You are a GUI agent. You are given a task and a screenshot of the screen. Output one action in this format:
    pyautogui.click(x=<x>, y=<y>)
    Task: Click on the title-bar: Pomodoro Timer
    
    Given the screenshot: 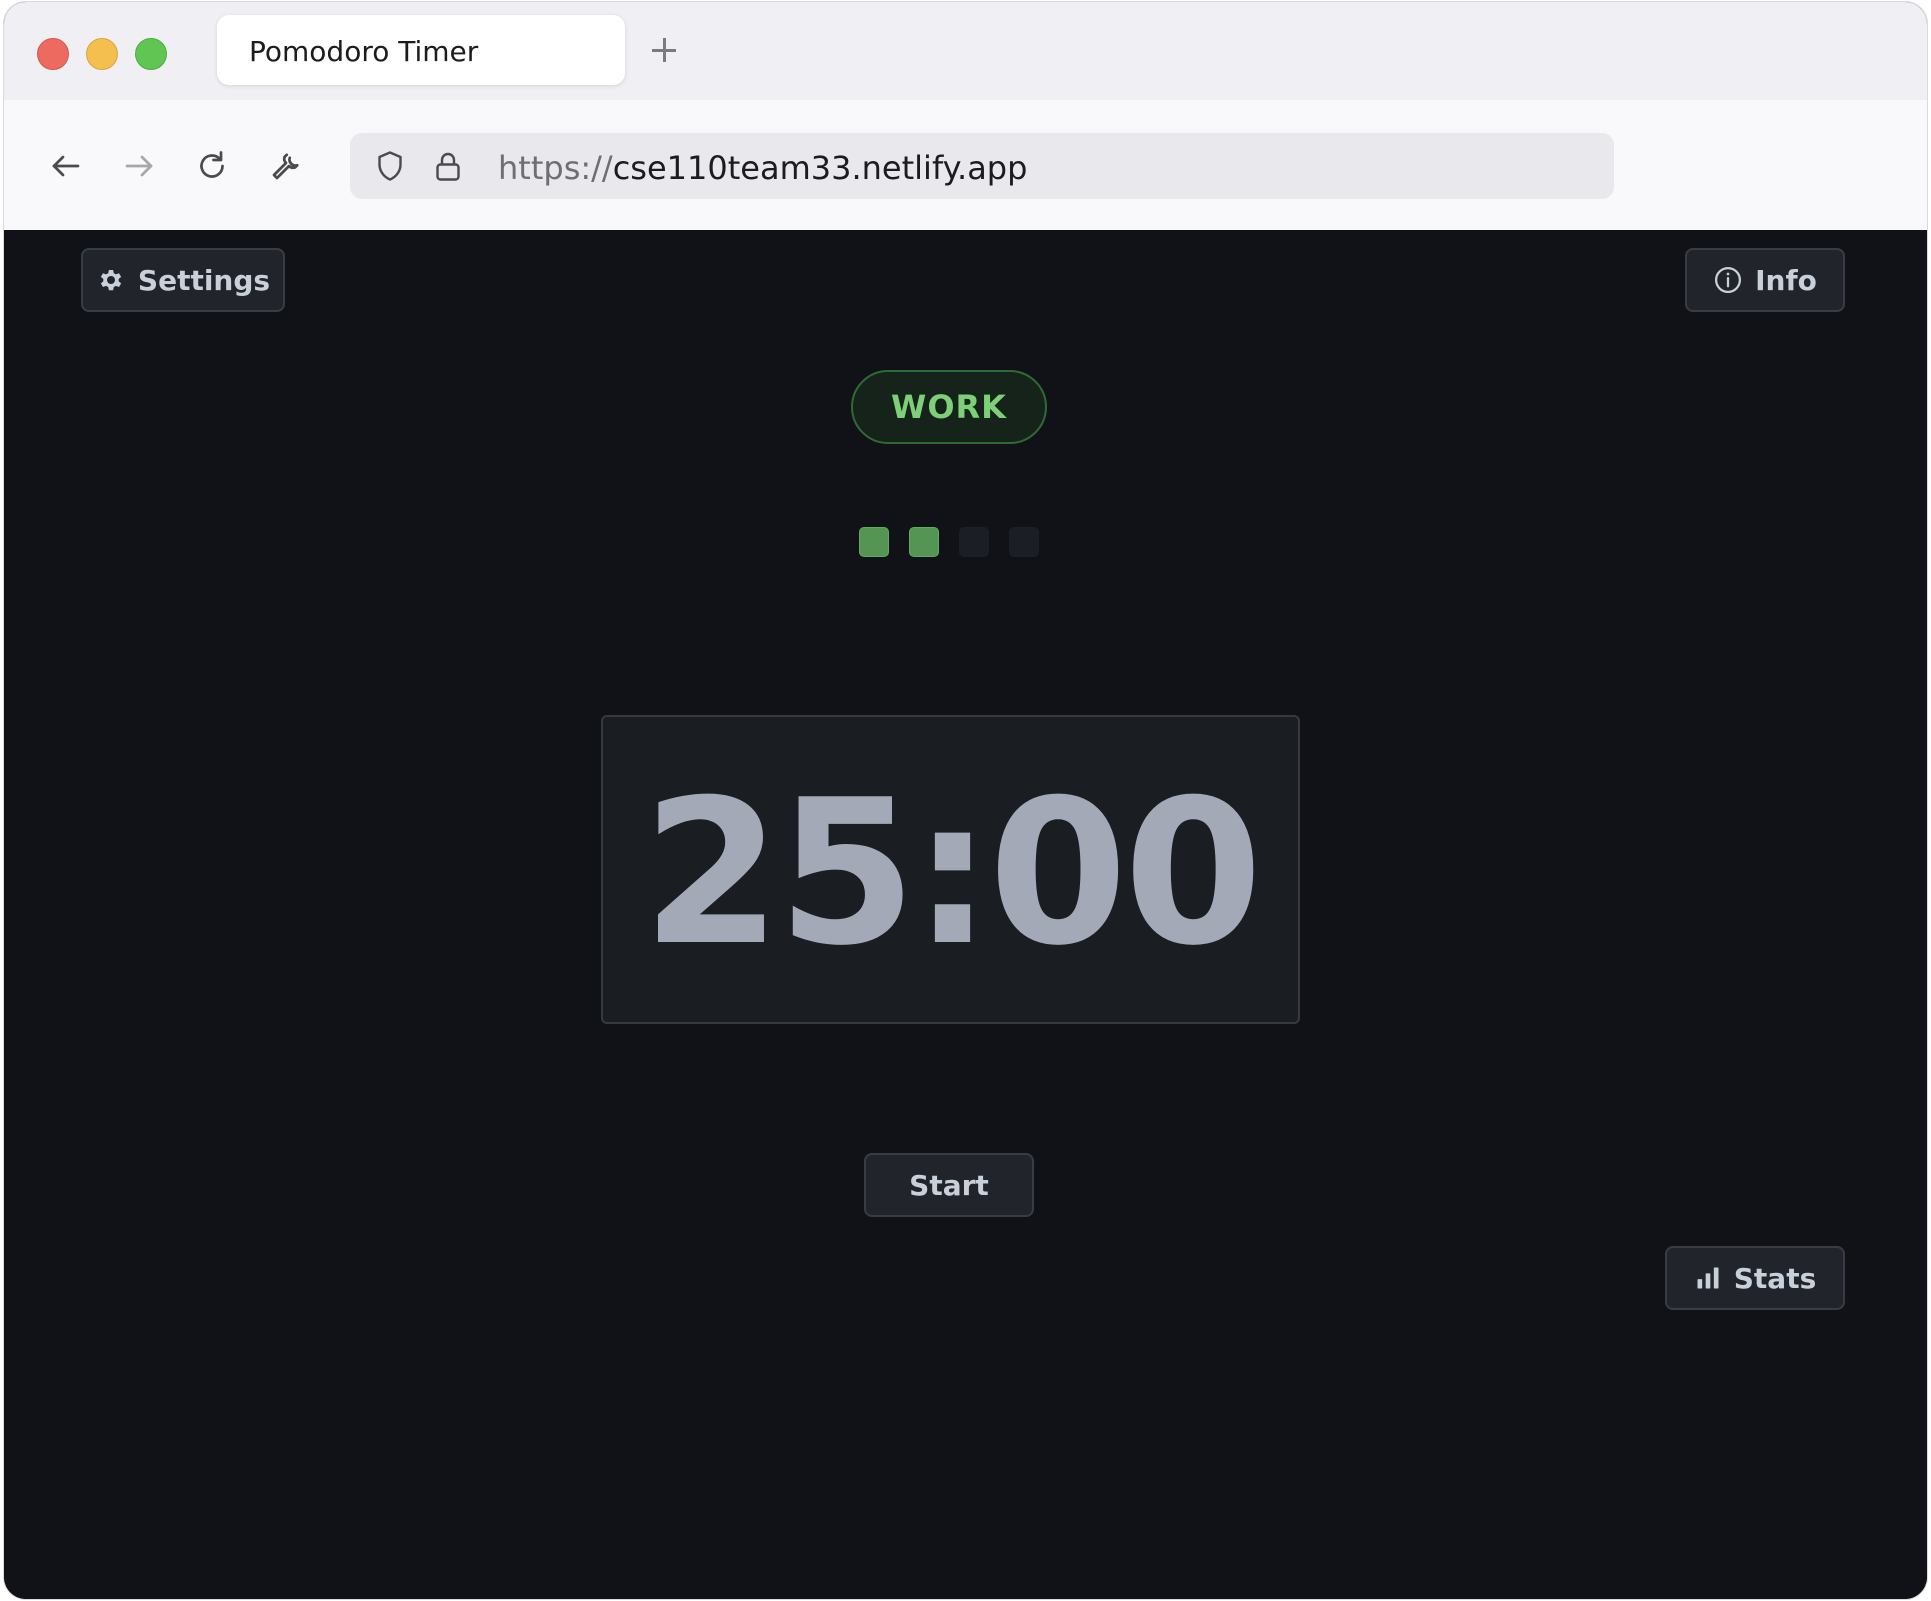 What is the action you would take?
    pyautogui.click(x=965, y=51)
    